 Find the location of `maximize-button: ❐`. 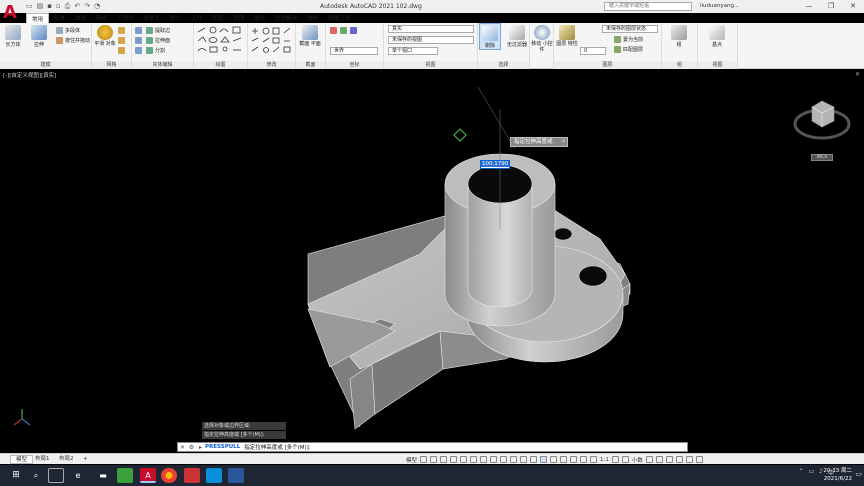

maximize-button: ❐ is located at coordinates (831, 6).